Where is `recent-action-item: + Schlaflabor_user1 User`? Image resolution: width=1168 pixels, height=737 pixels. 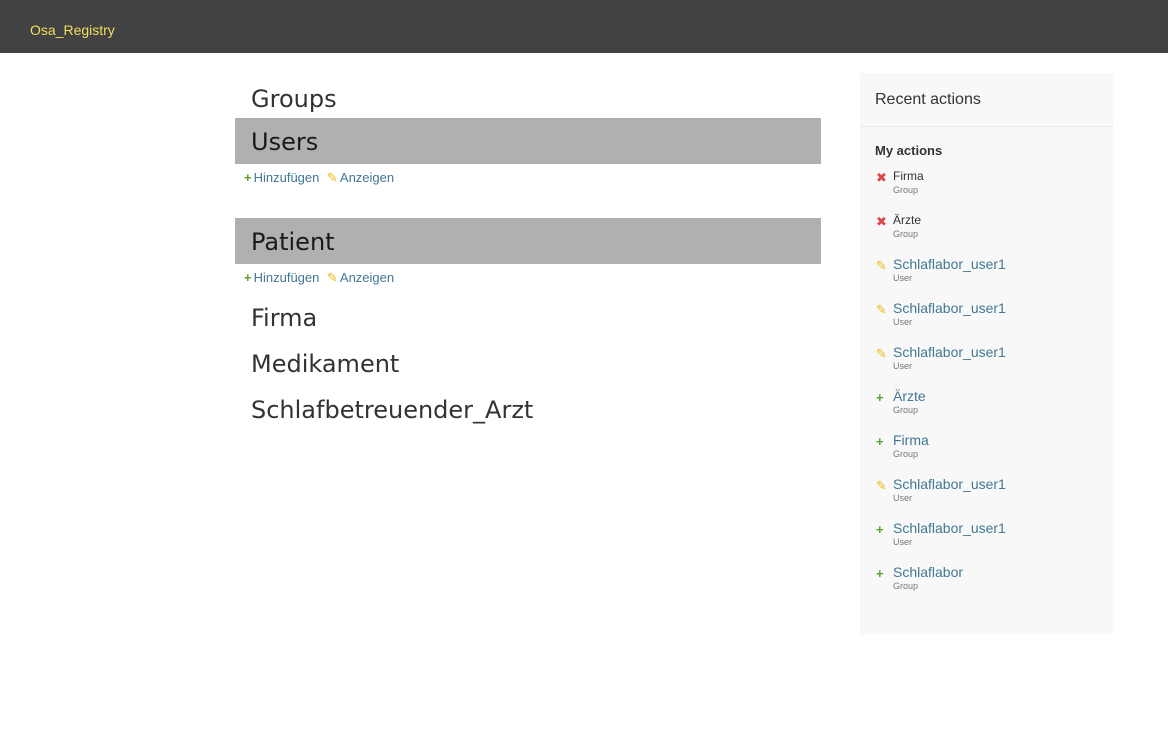 recent-action-item: + Schlaflabor_user1 User is located at coordinates (986, 542).